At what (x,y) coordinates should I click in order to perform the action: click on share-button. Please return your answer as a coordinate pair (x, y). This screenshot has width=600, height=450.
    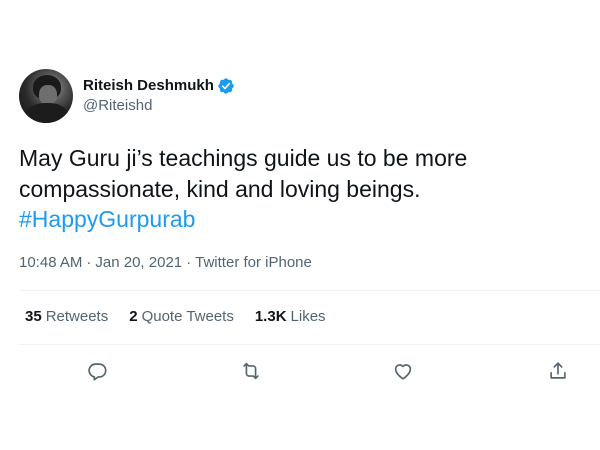
    Looking at the image, I should click on (558, 371).